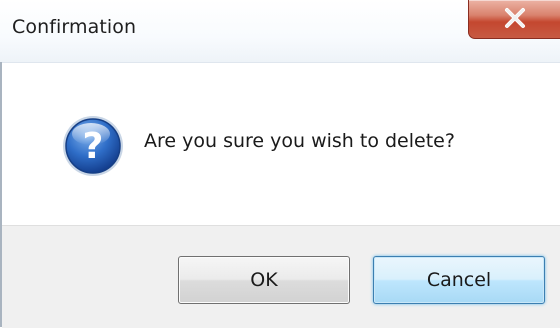 The image size is (560, 328). What do you see at coordinates (74, 27) in the screenshot?
I see `window-title: Confirmation` at bounding box center [74, 27].